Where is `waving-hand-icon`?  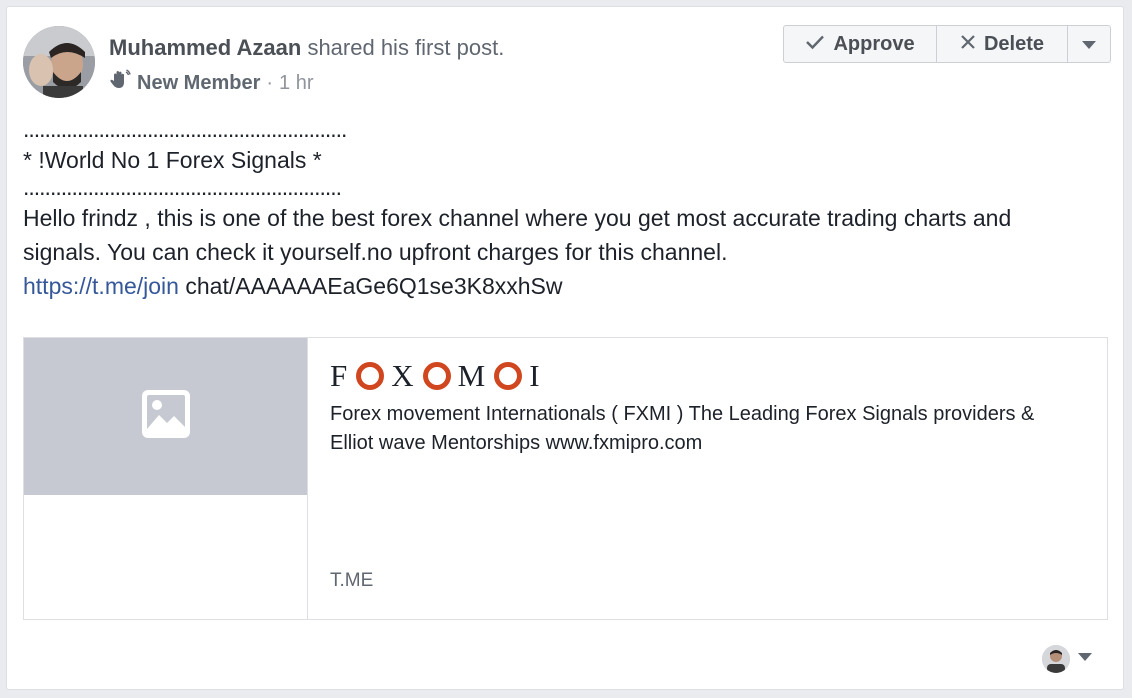
waving-hand-icon is located at coordinates (120, 83).